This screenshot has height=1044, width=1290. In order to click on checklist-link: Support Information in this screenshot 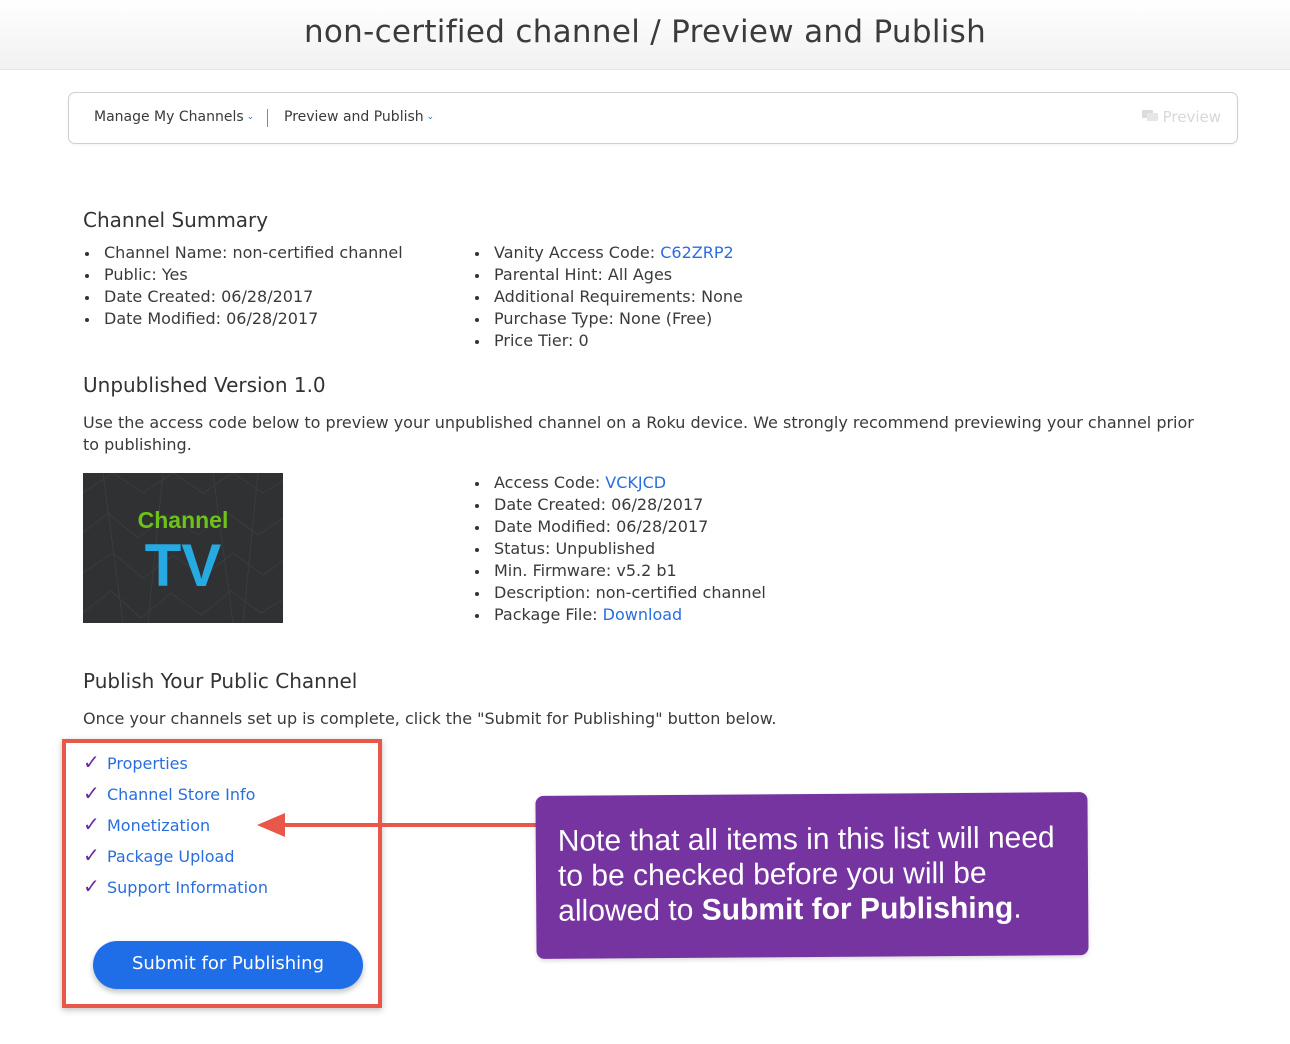, I will do `click(187, 887)`.